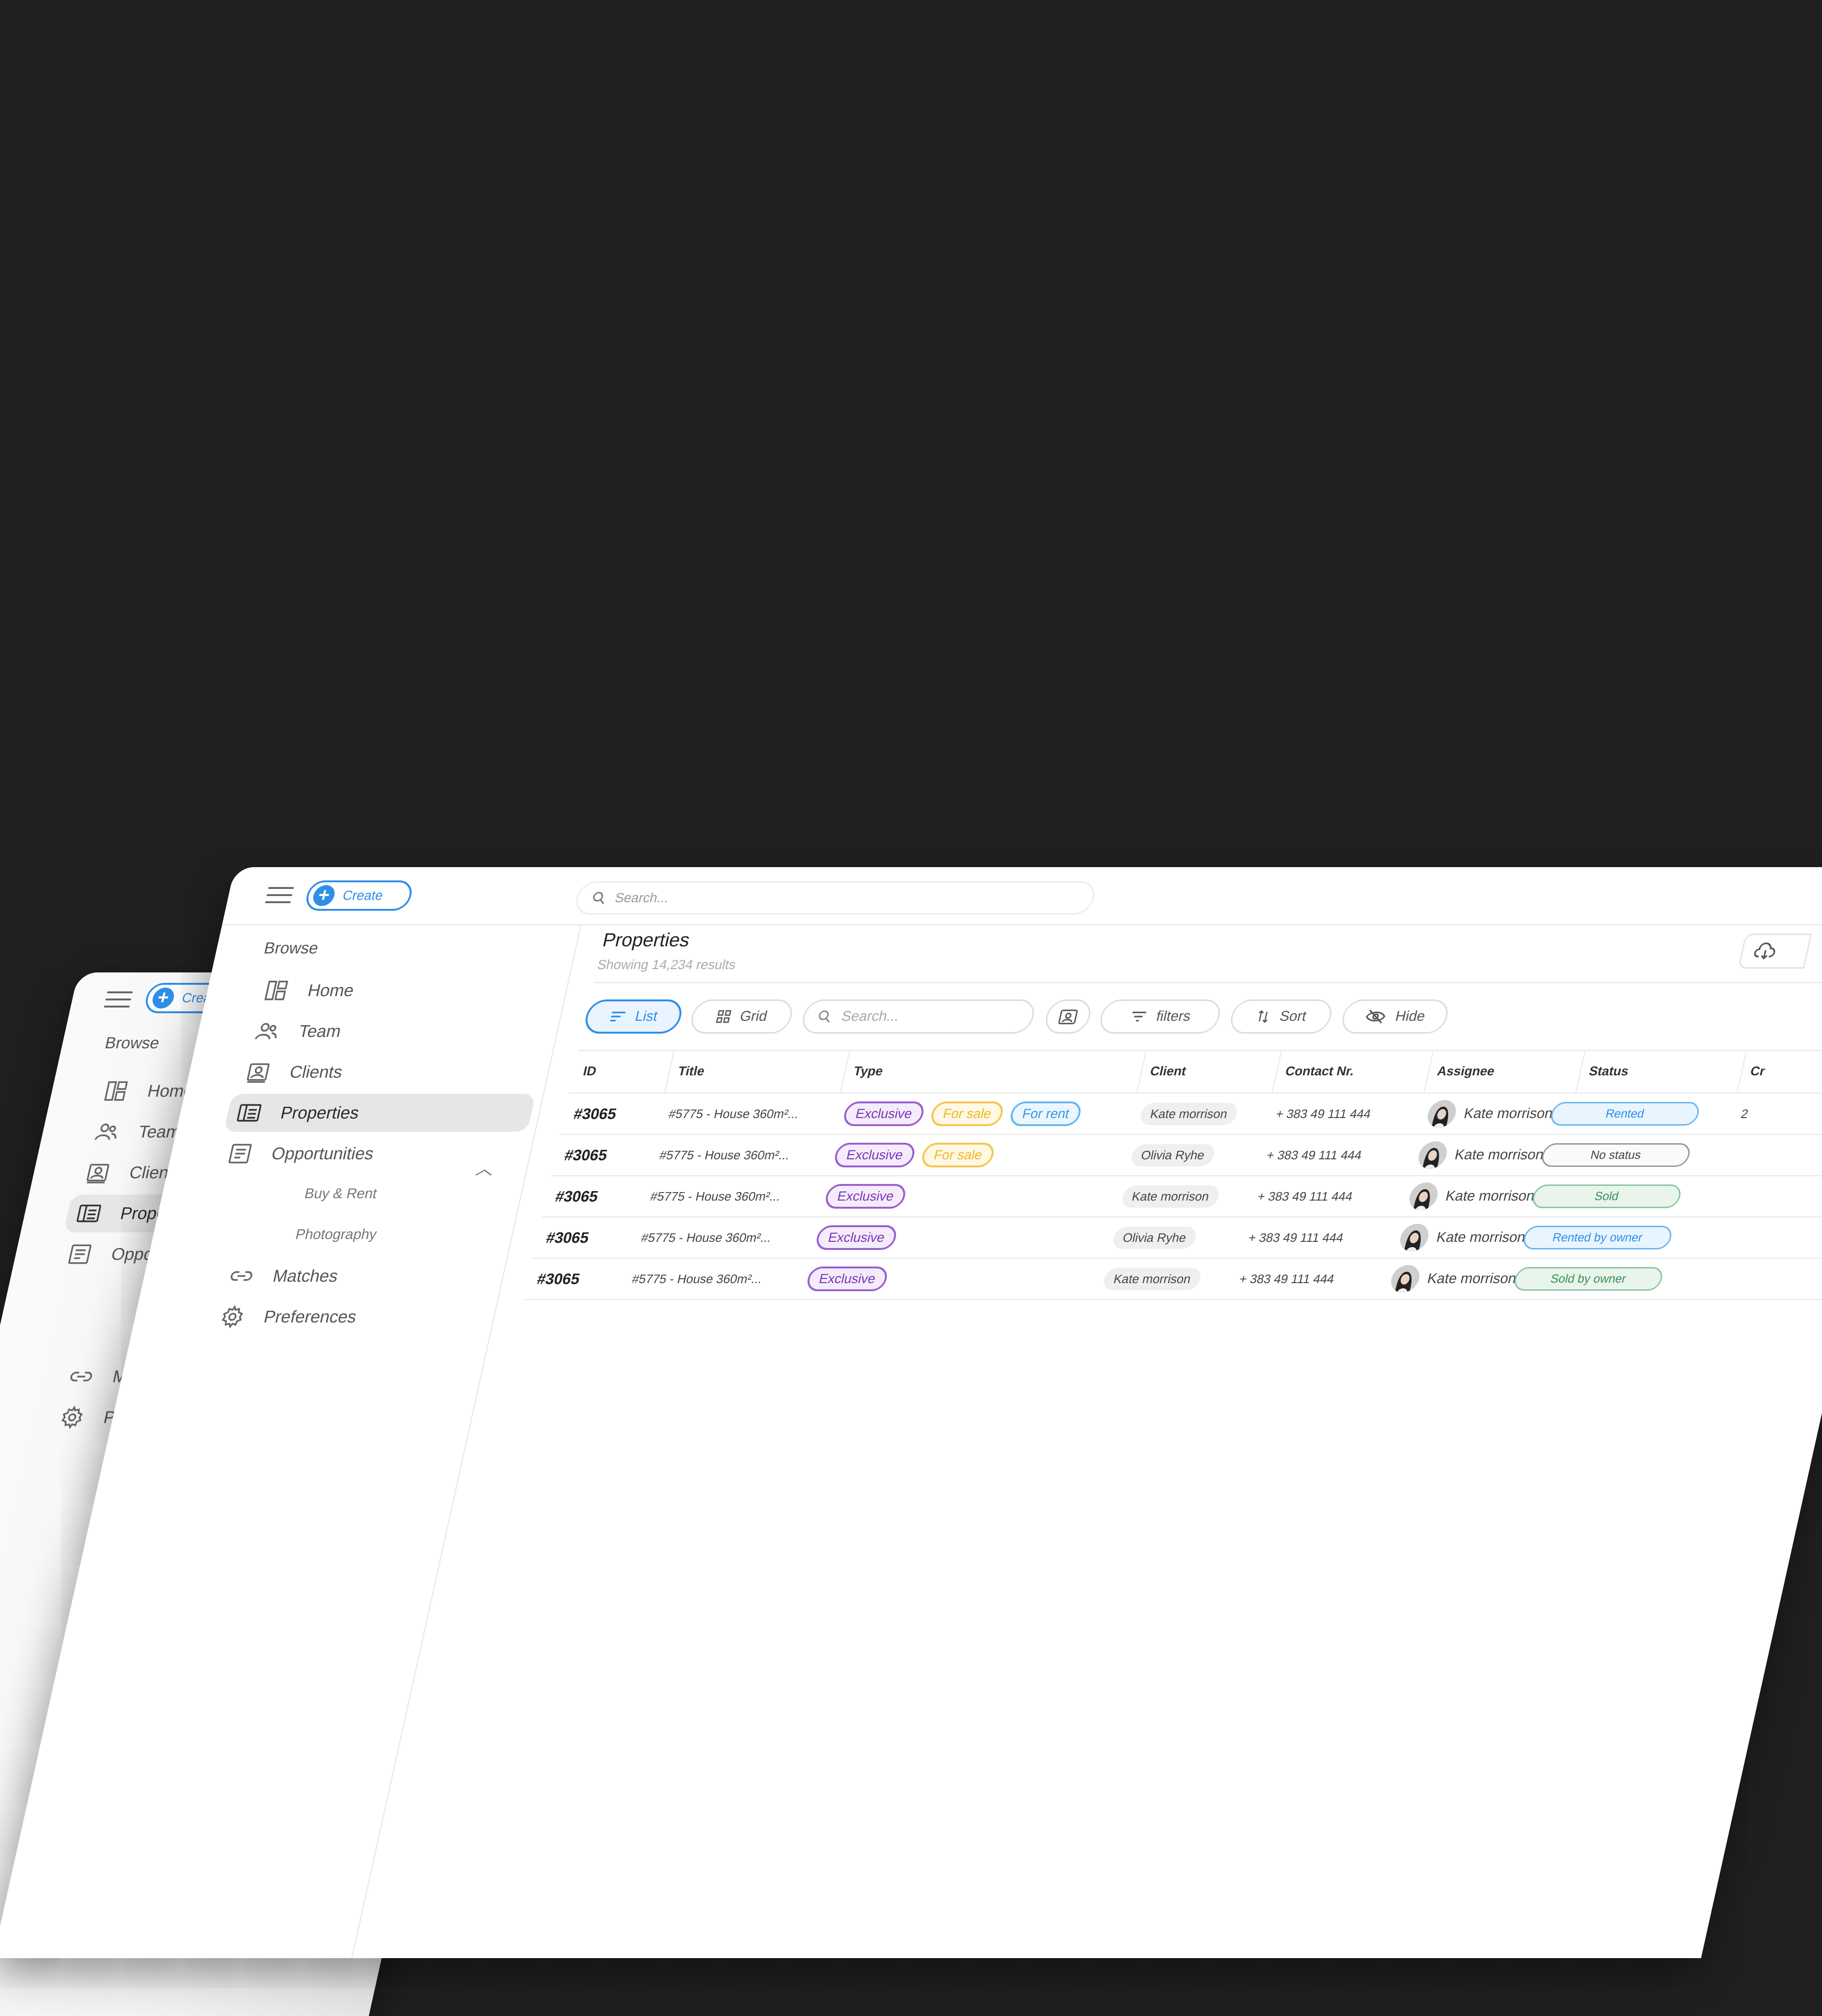 This screenshot has height=2016, width=1822. Describe the element at coordinates (241, 1276) in the screenshot. I see `link-icon` at that location.